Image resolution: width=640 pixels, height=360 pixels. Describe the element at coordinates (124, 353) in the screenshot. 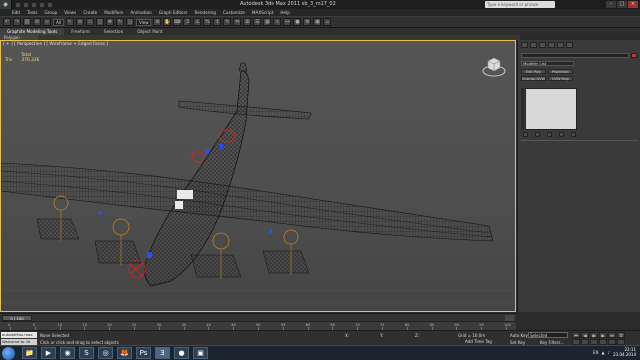

I see `firefox-icon: 🦊` at that location.